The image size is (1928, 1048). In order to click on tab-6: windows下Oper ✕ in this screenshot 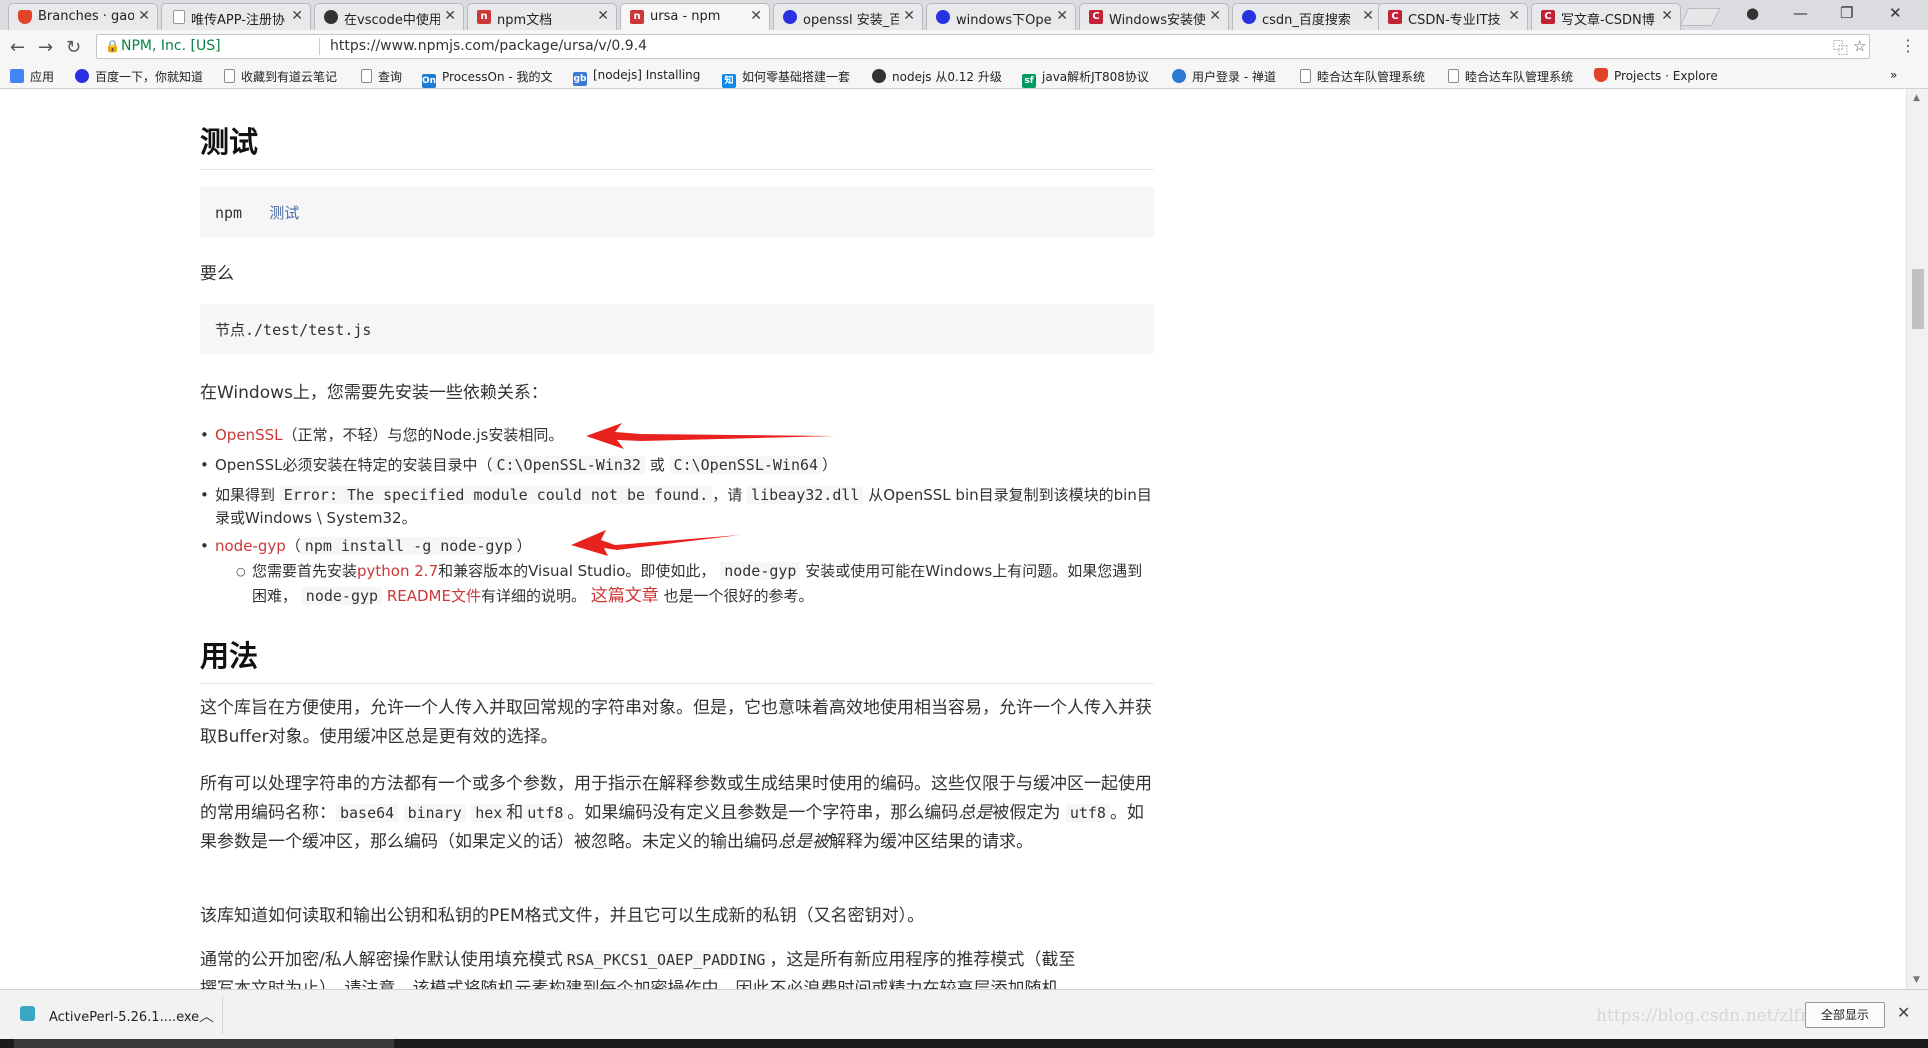, I will do `click(1001, 16)`.